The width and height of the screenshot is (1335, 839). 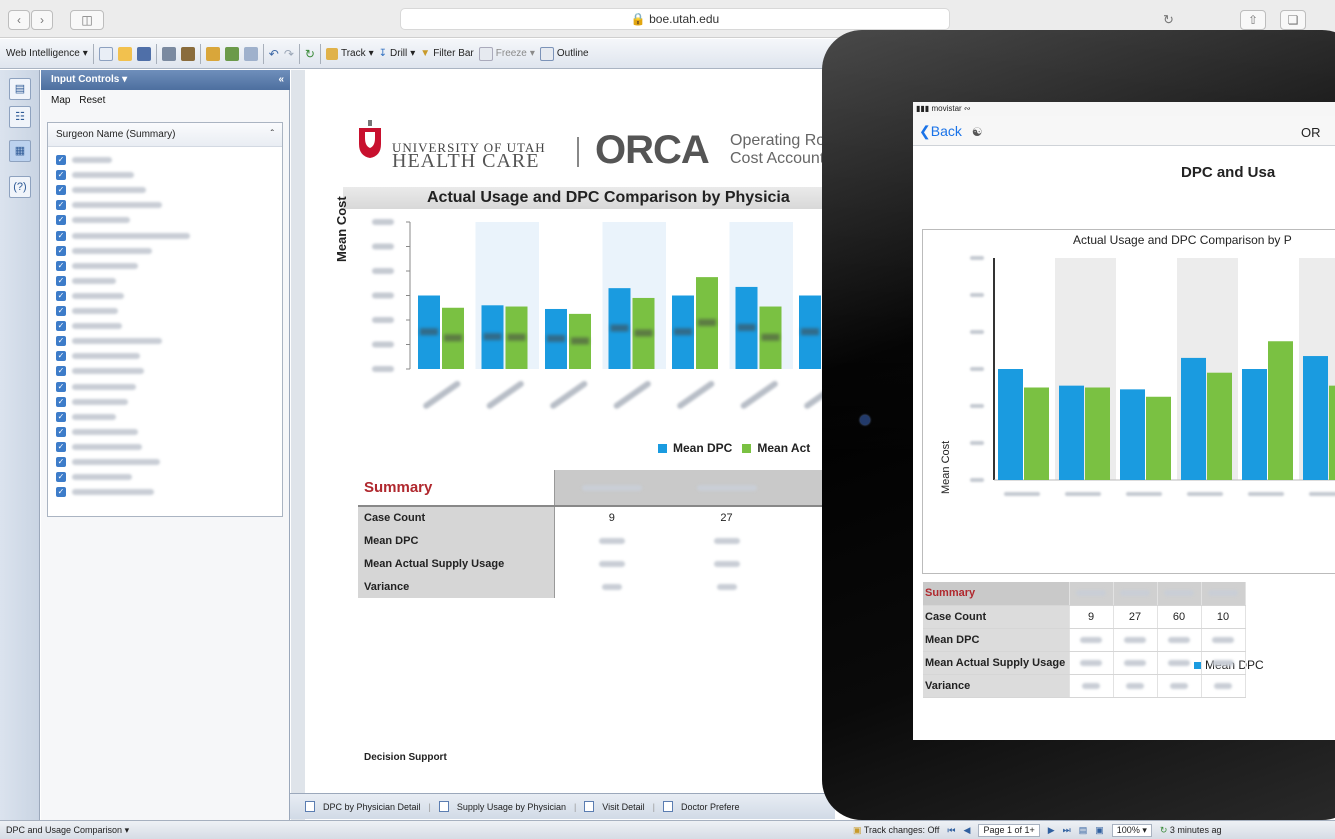 I want to click on page-indicator: Page 1 of 1+, so click(x=1009, y=830).